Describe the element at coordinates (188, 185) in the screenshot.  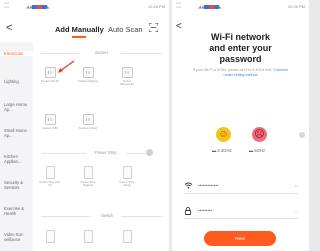
I see `wifi-icon` at that location.